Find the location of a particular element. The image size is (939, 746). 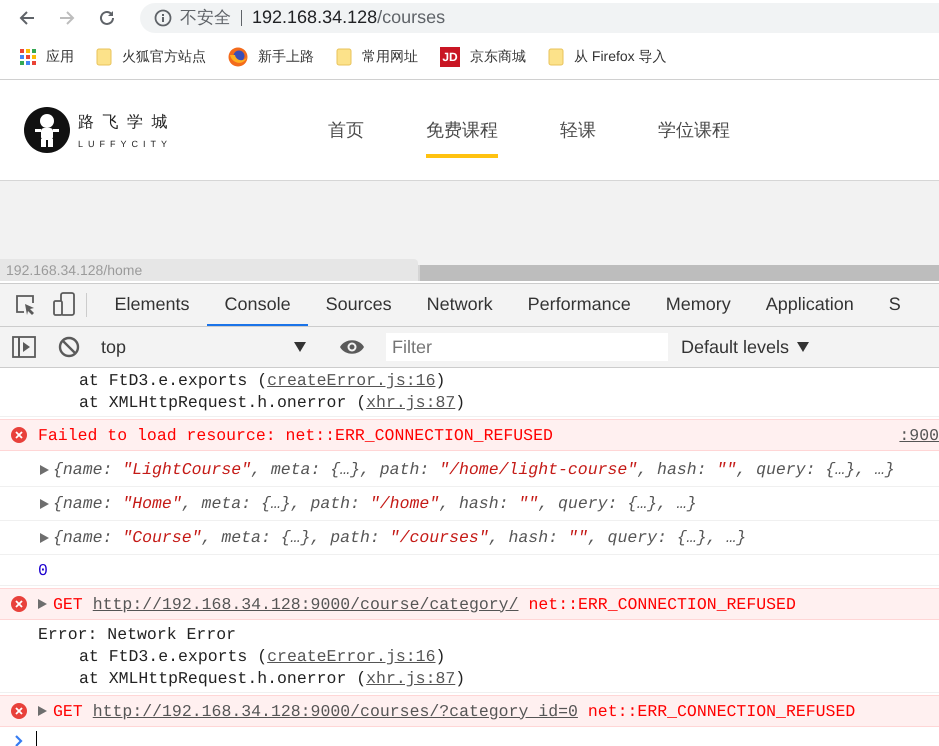

nav-link: 免费课程 is located at coordinates (462, 130).